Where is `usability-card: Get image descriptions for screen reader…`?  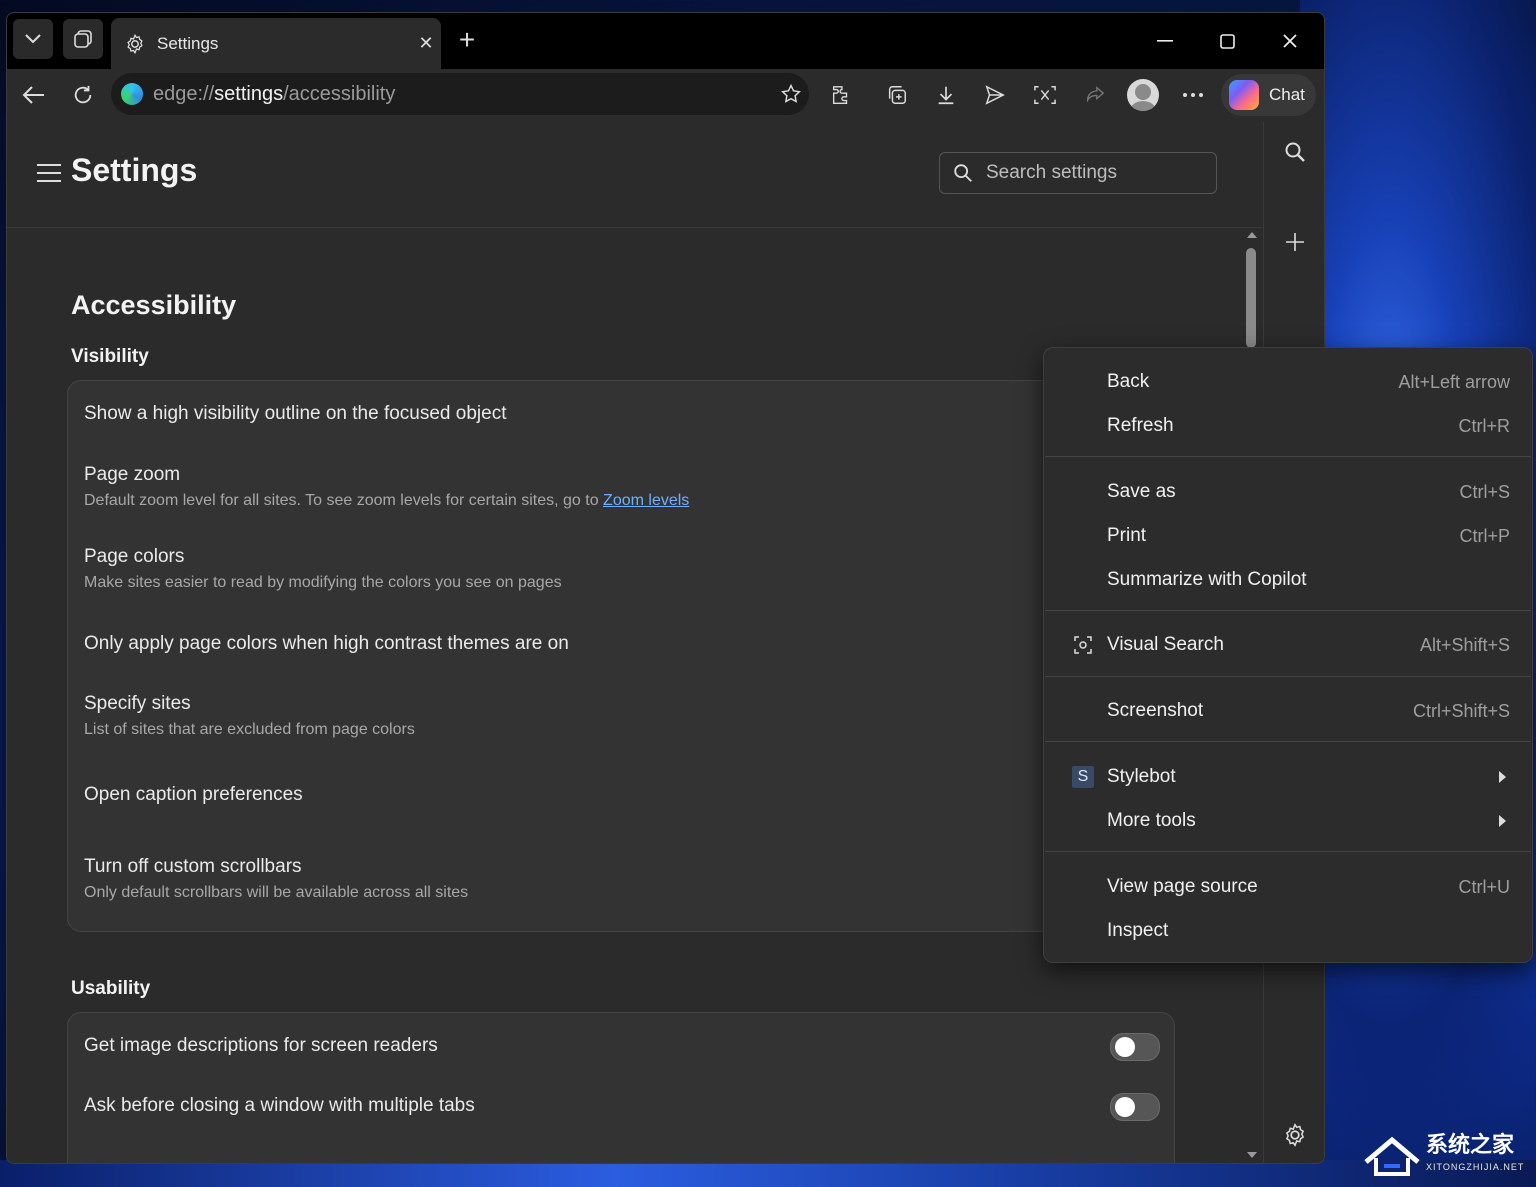
usability-card: Get image descriptions for screen reader… is located at coordinates (621, 1087).